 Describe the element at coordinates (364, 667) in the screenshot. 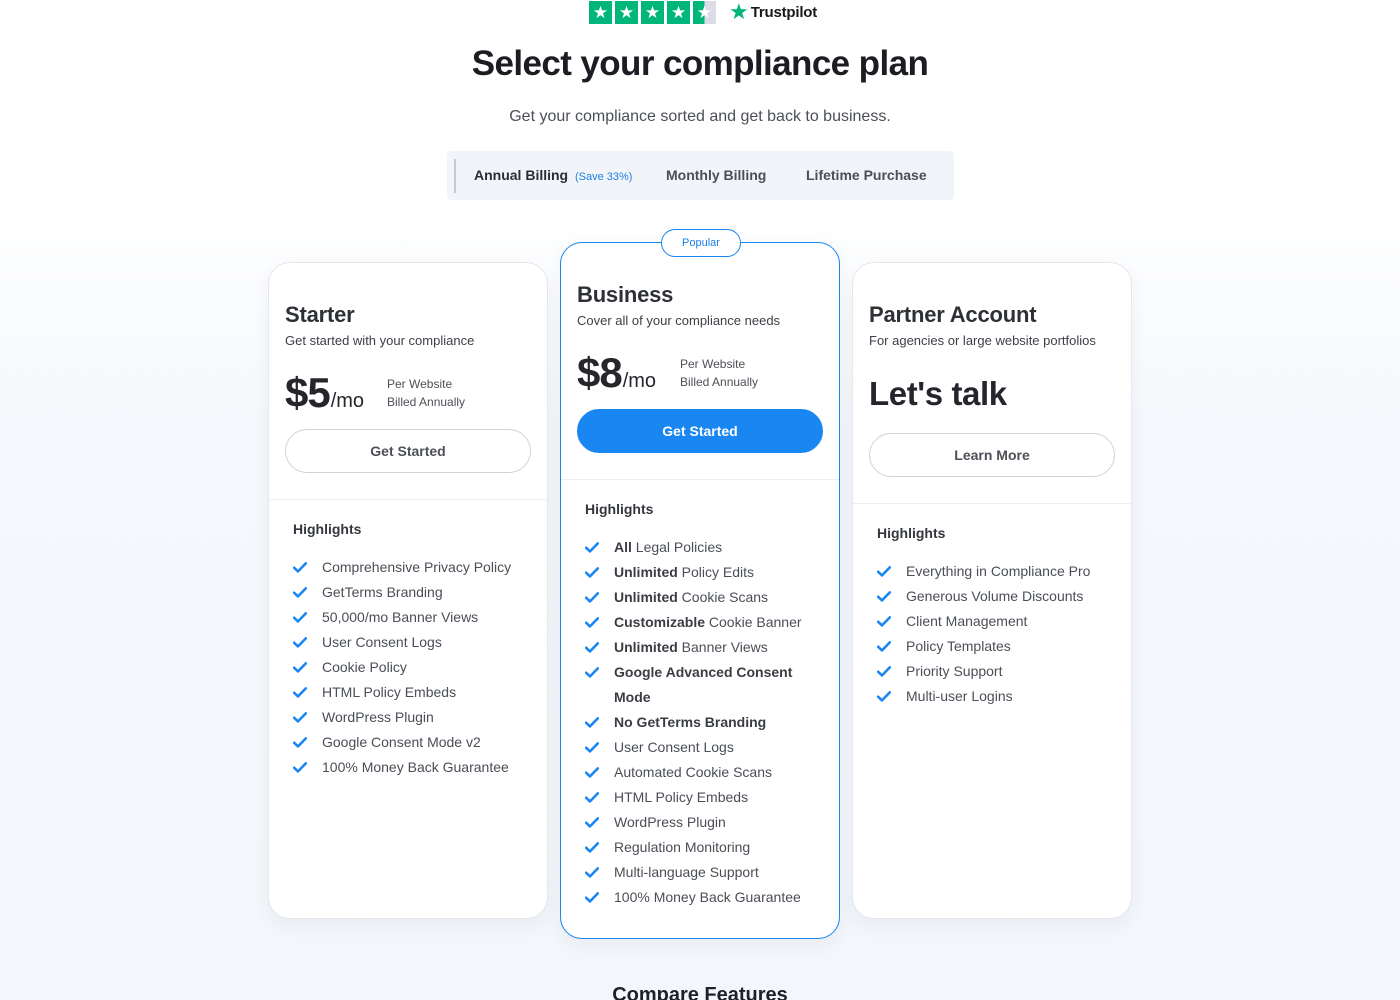

I see `feature-label: Cookie Policy` at that location.